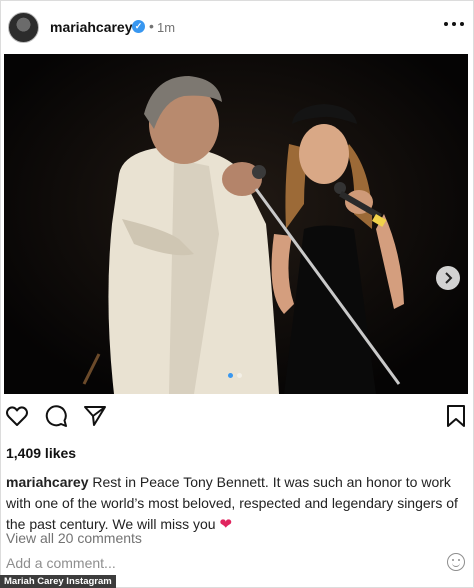 Image resolution: width=474 pixels, height=588 pixels. Describe the element at coordinates (57, 417) in the screenshot. I see `comment-icon` at that location.